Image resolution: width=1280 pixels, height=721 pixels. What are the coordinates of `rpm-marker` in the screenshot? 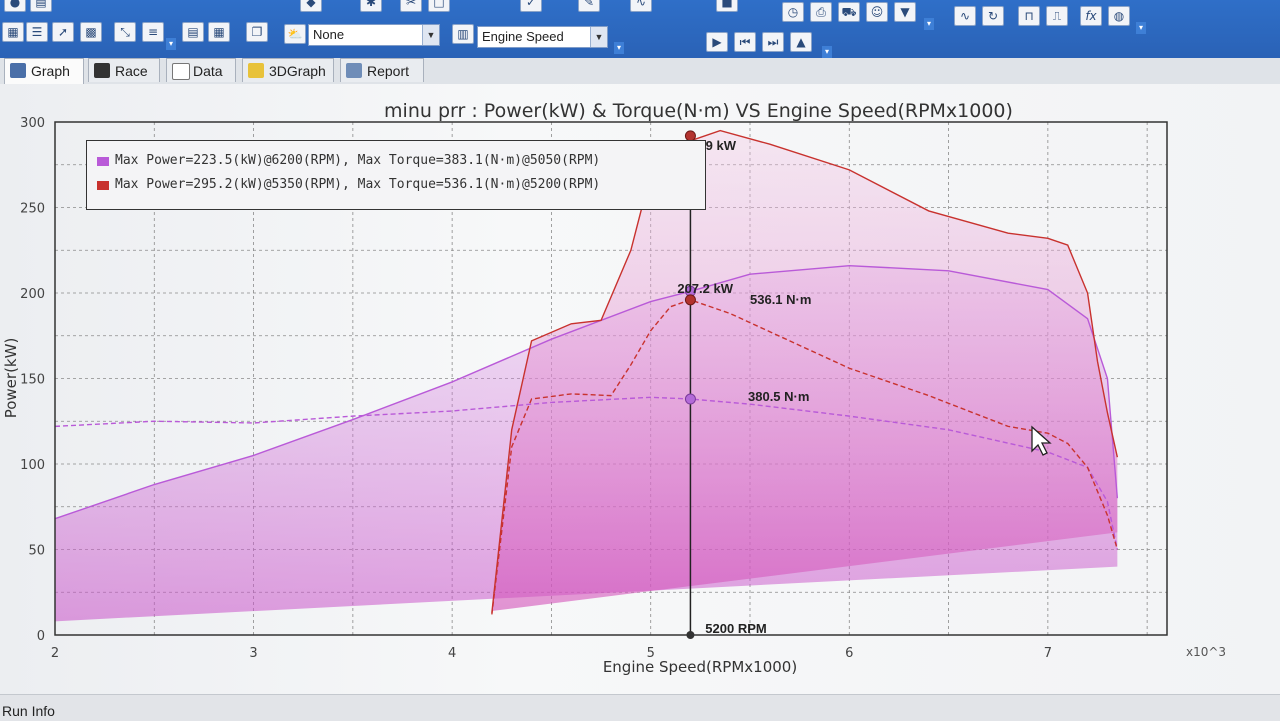 It's located at (690, 635).